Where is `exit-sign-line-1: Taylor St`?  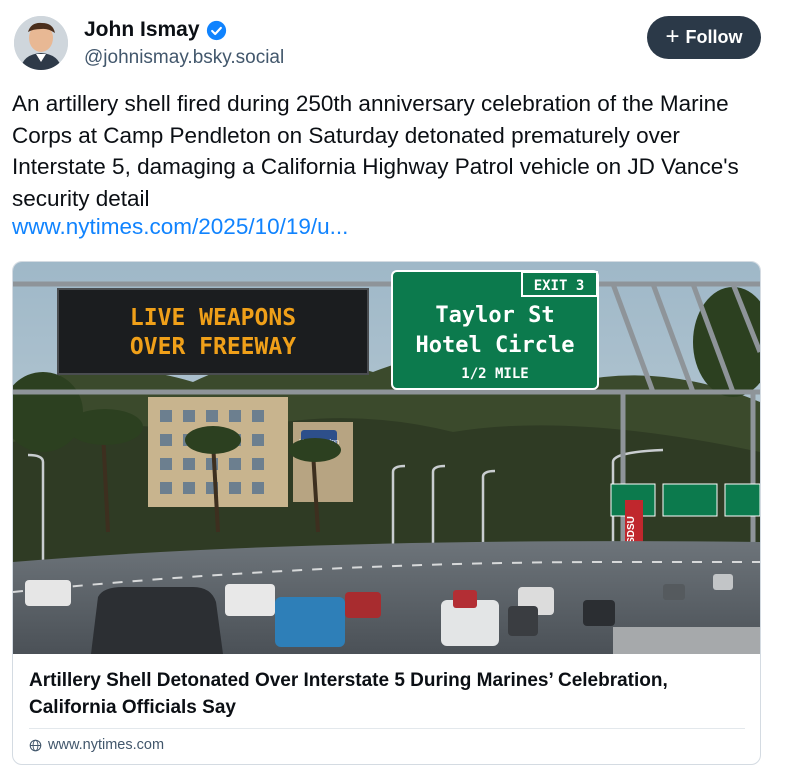 exit-sign-line-1: Taylor St is located at coordinates (494, 315).